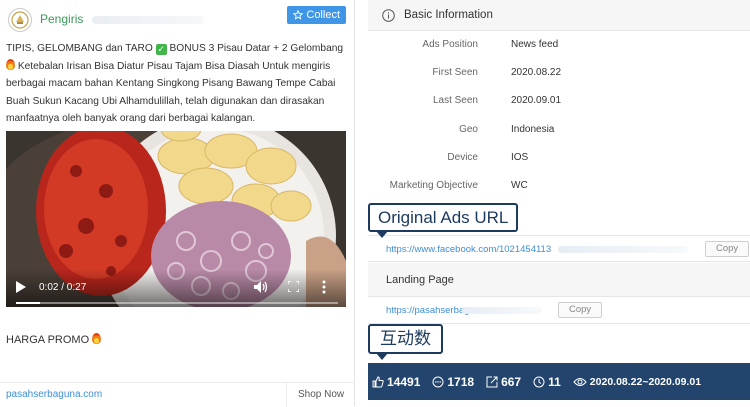 The width and height of the screenshot is (750, 407). I want to click on shares-count: 667, so click(511, 381).